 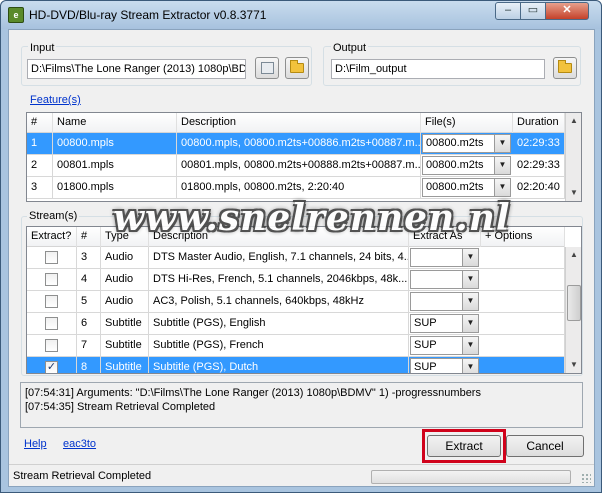 I want to click on browse-output-folder-button, so click(x=565, y=68).